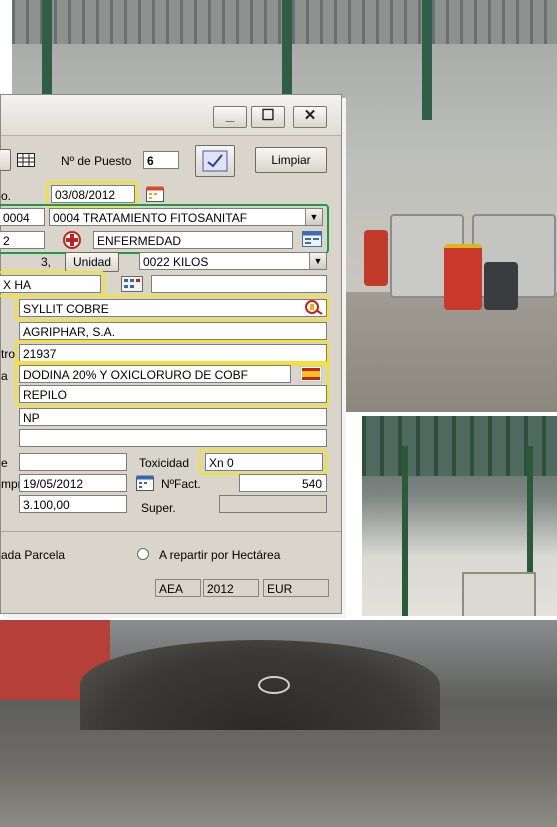  I want to click on minimize-button: _, so click(230, 117).